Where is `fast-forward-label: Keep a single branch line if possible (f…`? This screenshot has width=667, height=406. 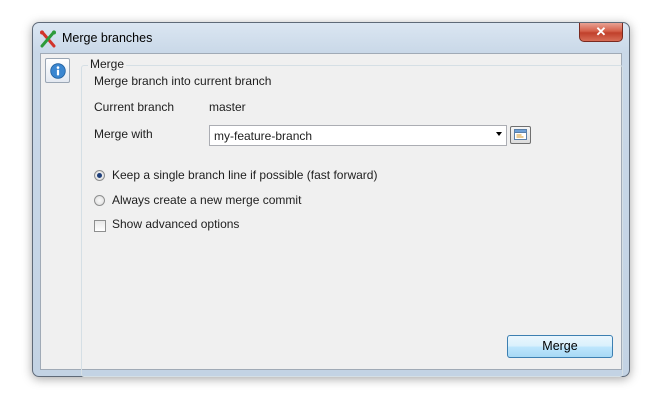
fast-forward-label: Keep a single branch line if possible (f… is located at coordinates (244, 175).